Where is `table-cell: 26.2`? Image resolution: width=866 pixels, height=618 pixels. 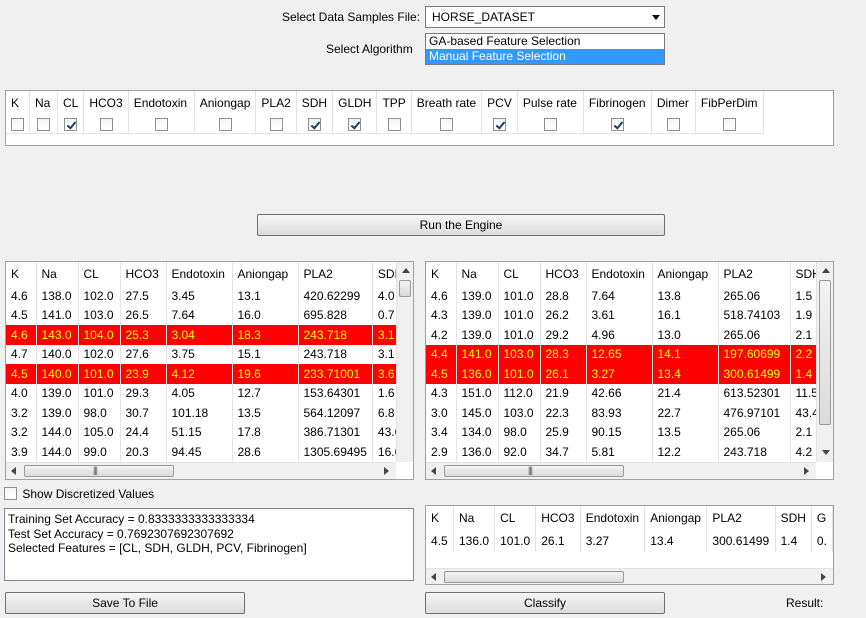 table-cell: 26.2 is located at coordinates (563, 315).